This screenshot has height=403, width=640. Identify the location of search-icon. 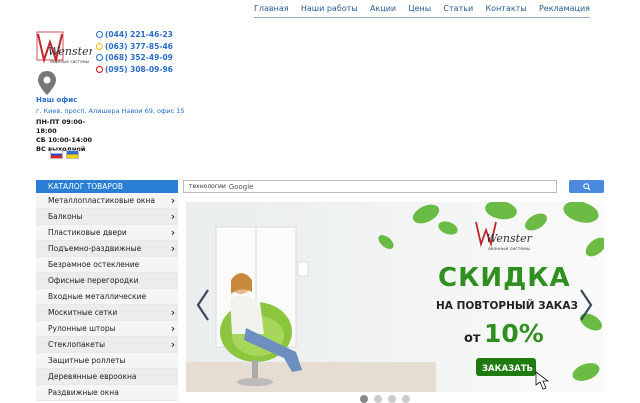
(586, 186).